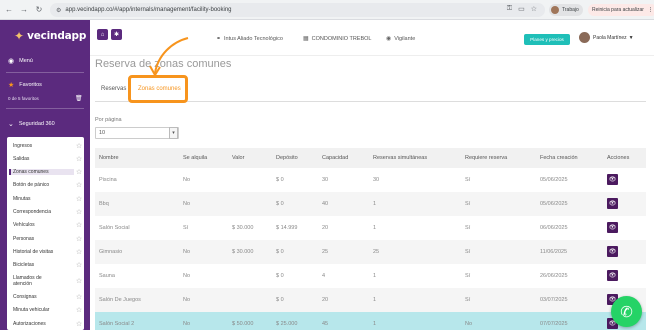  Describe the element at coordinates (249, 39) in the screenshot. I see `company-info: ⚭ Intus Aliado Tecnológico` at that location.